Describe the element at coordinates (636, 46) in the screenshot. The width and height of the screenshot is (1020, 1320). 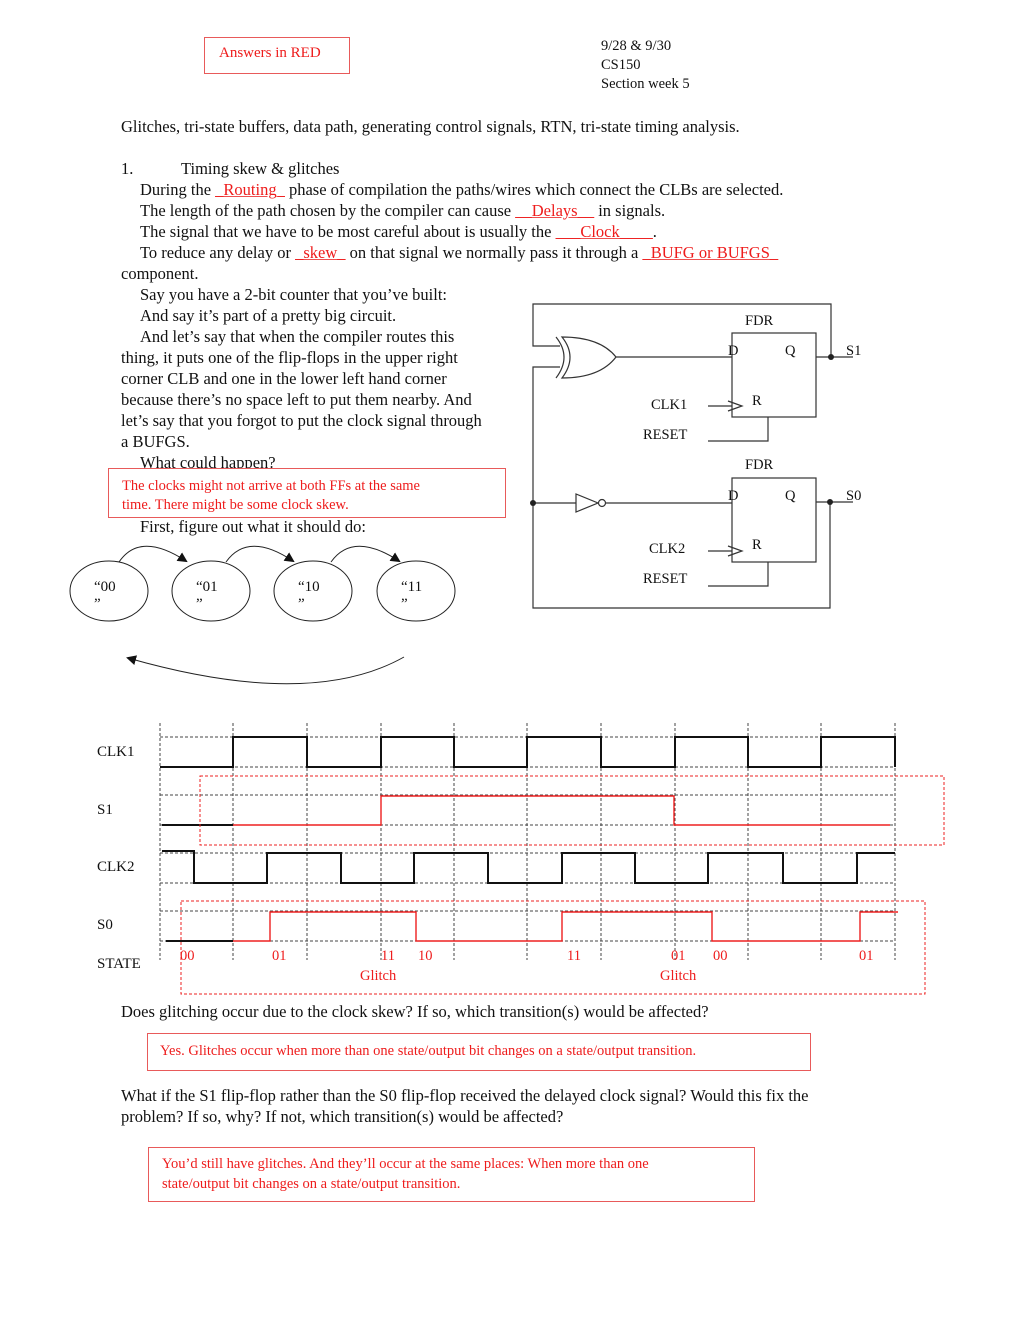
I see `header-date: 9/28 & 9/30` at that location.